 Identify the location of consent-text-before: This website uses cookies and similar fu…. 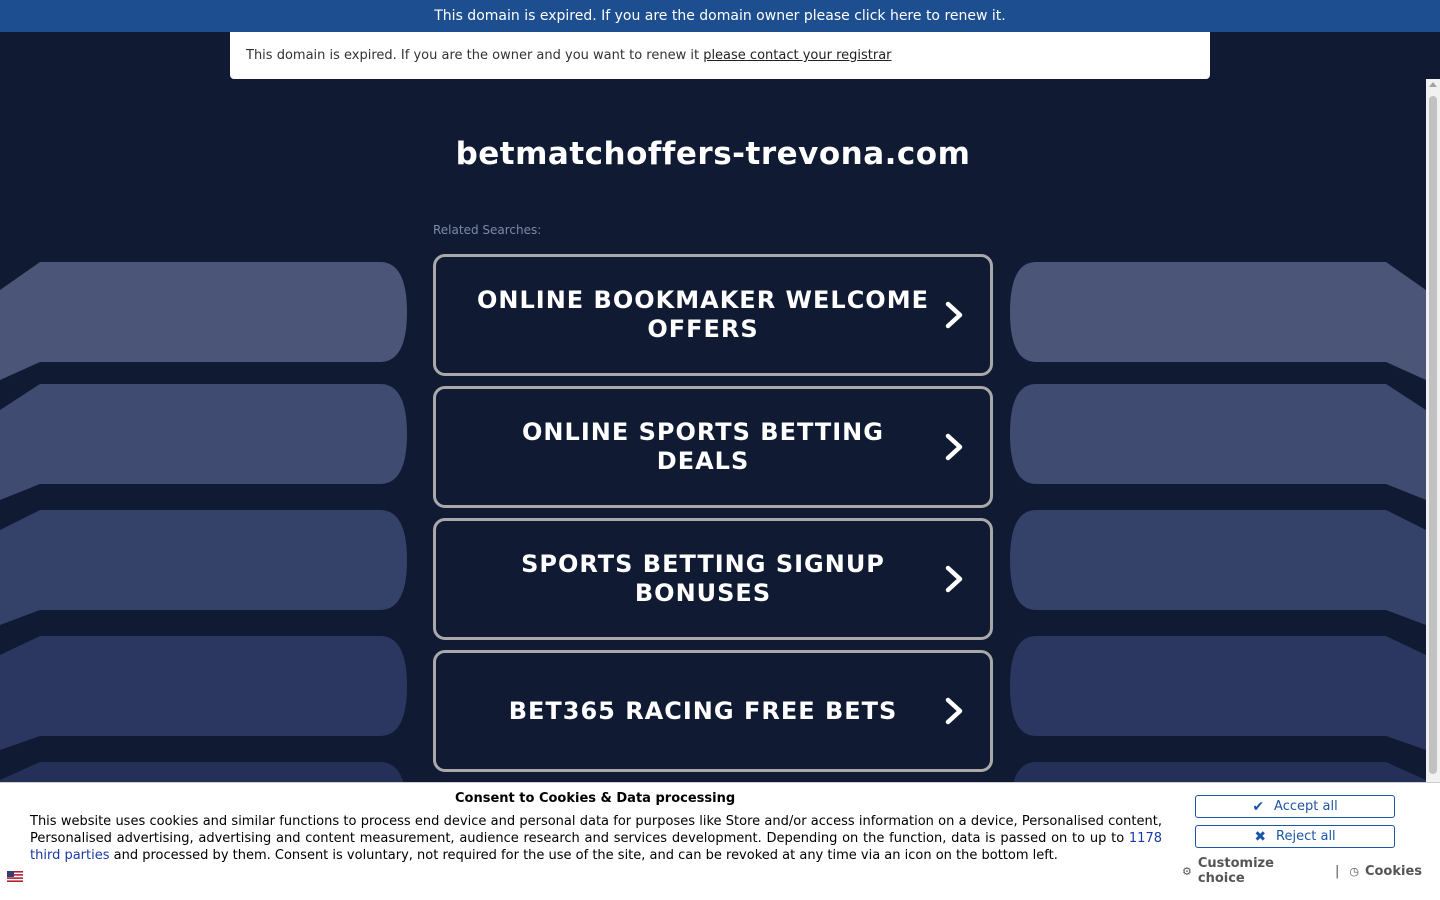
(596, 830).